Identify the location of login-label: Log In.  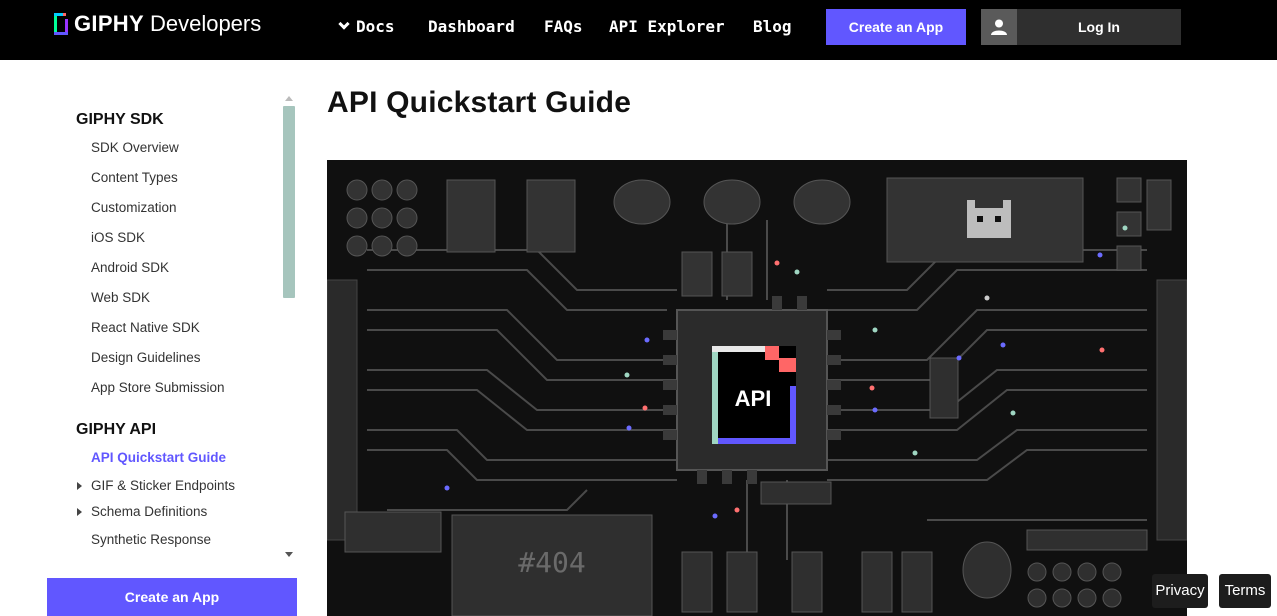
(1099, 27).